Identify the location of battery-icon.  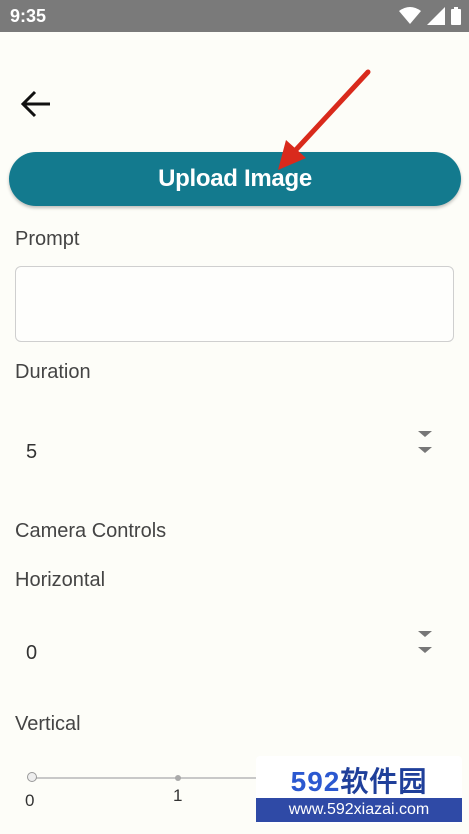
(456, 16).